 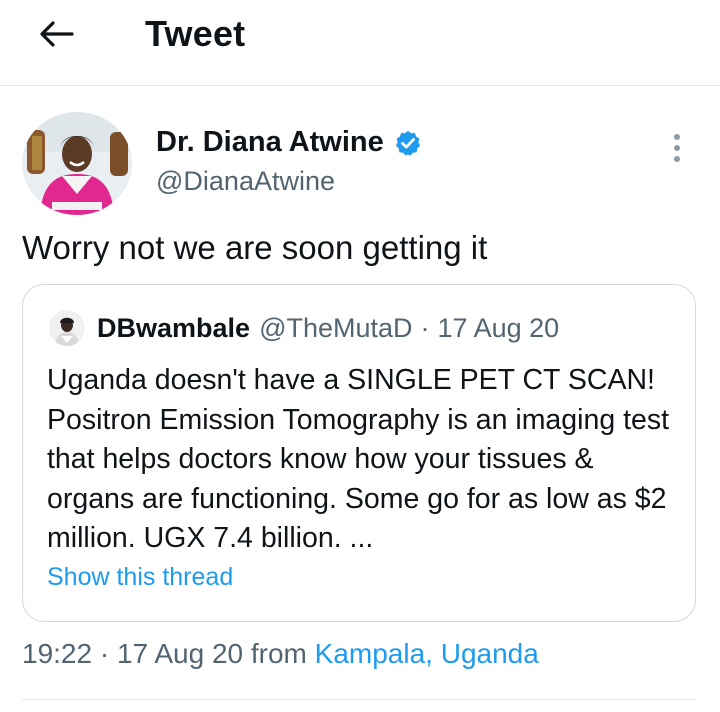 What do you see at coordinates (360, 43) in the screenshot?
I see `top-bar: Tweet` at bounding box center [360, 43].